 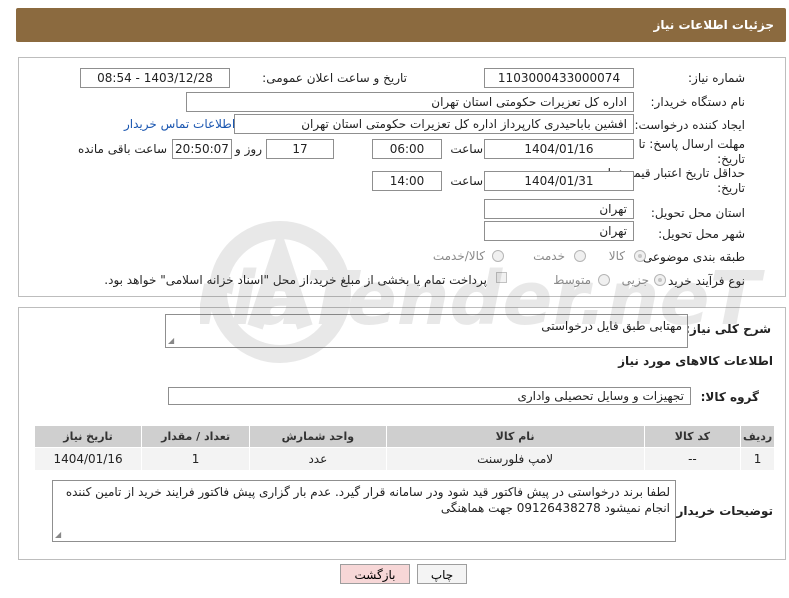 I want to click on category-label: طبقه بندی موضوعی:, so click(x=691, y=257).